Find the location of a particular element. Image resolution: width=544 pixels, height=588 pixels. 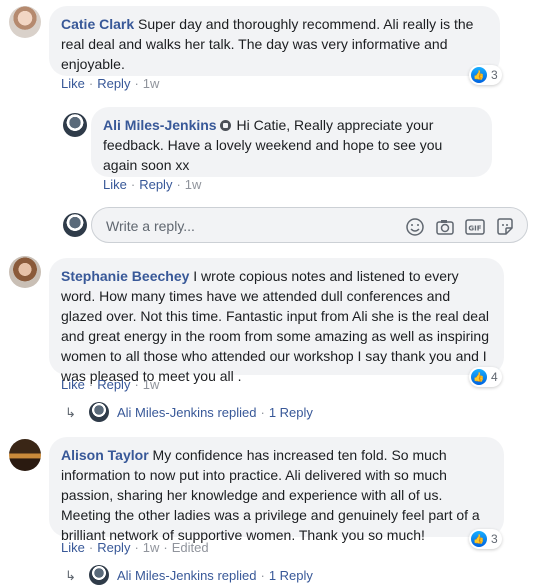

composer-avatar is located at coordinates (75, 225).